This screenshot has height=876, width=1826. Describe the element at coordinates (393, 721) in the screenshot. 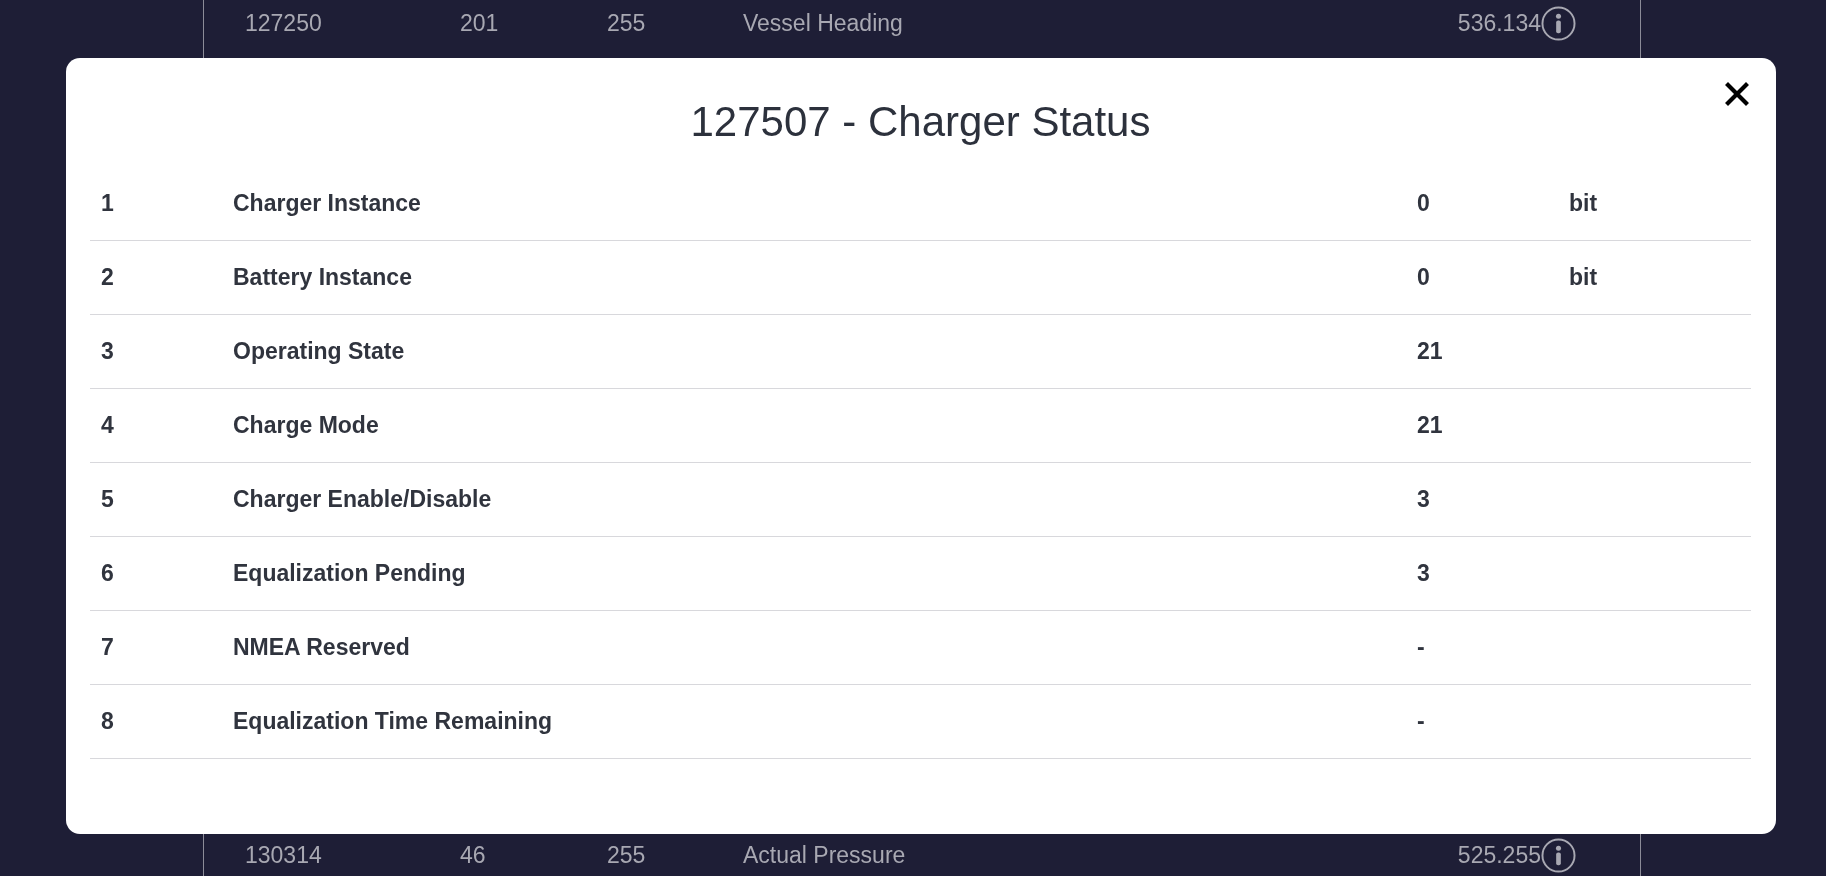

I see `table-cell: Equalization Time Remaining` at that location.